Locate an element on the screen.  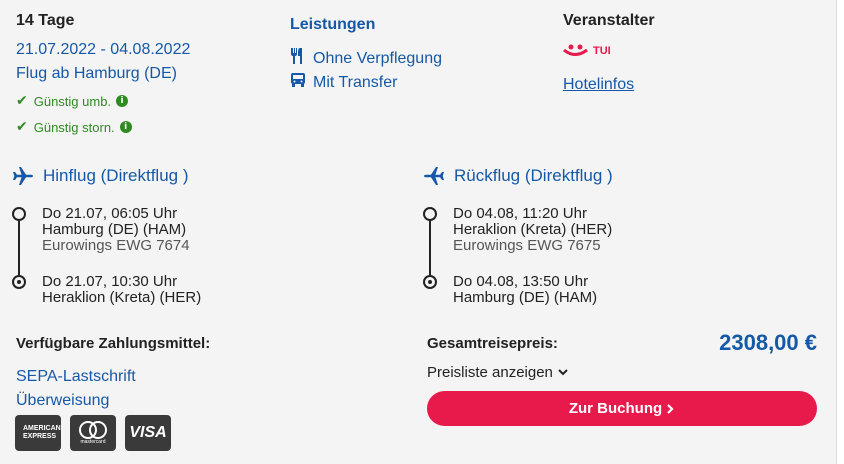
cheap-rebook-feature: ✔ Günstig umb. i is located at coordinates (72, 101).